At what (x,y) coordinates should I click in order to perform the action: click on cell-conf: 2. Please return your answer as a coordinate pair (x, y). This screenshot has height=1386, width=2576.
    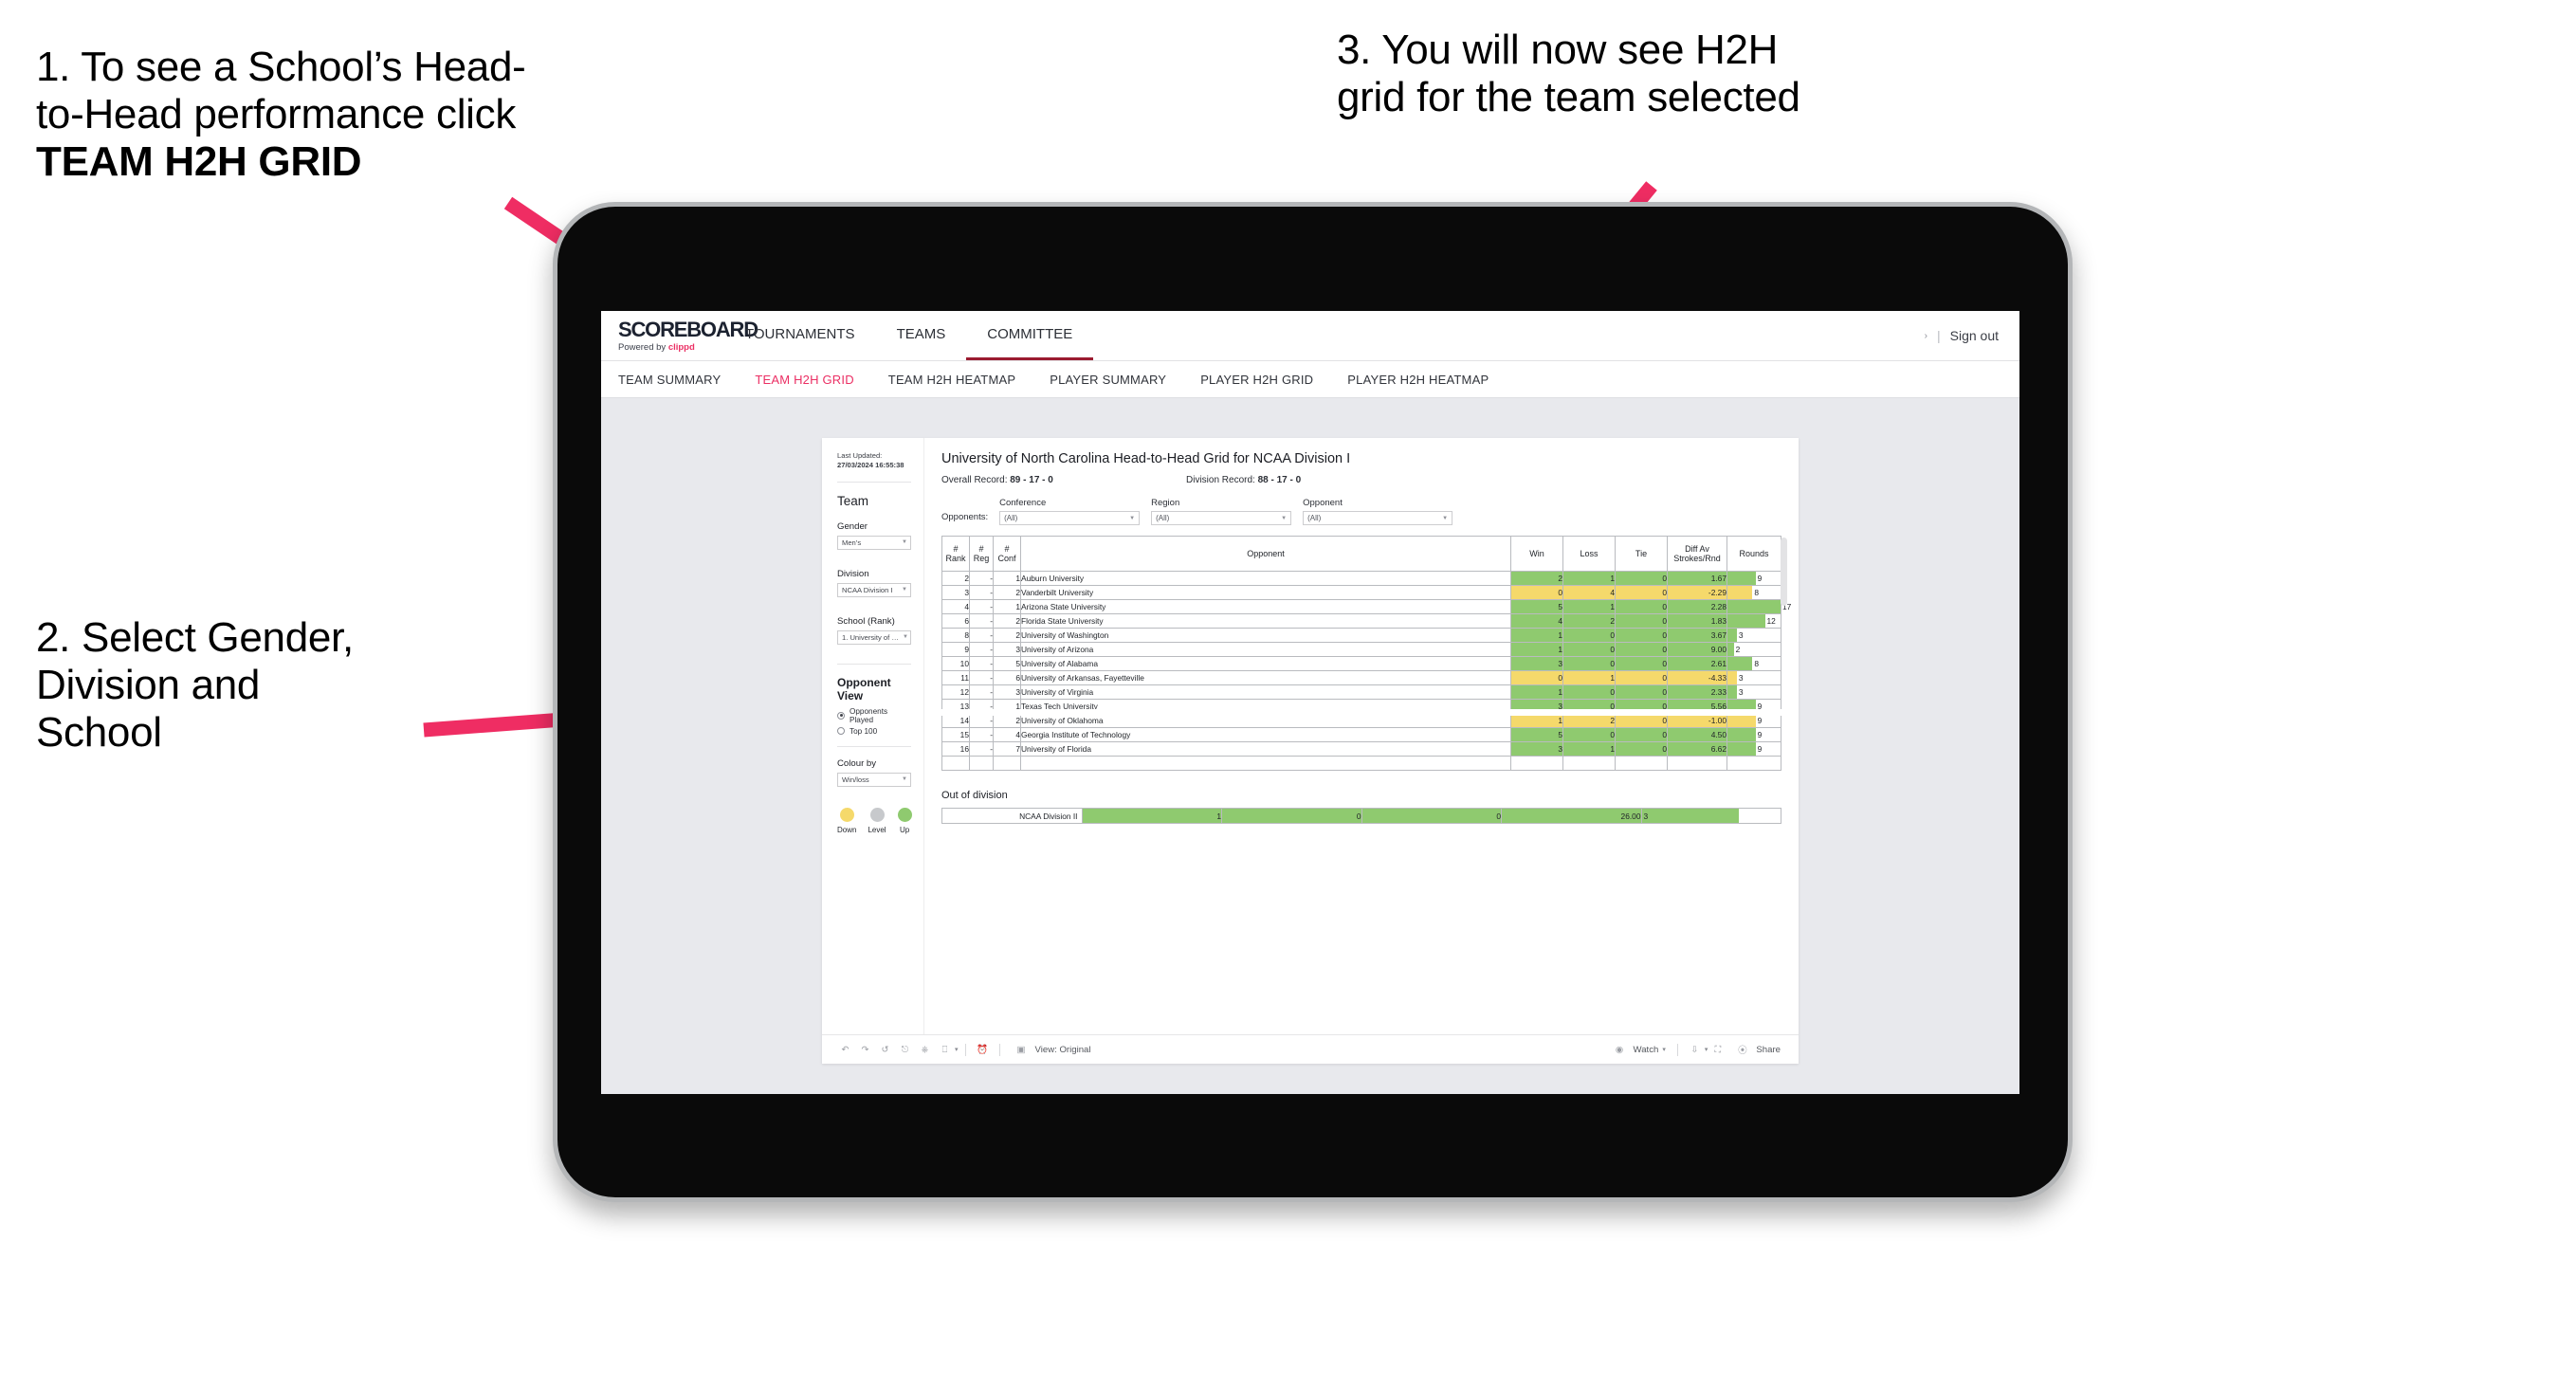
    Looking at the image, I should click on (1007, 621).